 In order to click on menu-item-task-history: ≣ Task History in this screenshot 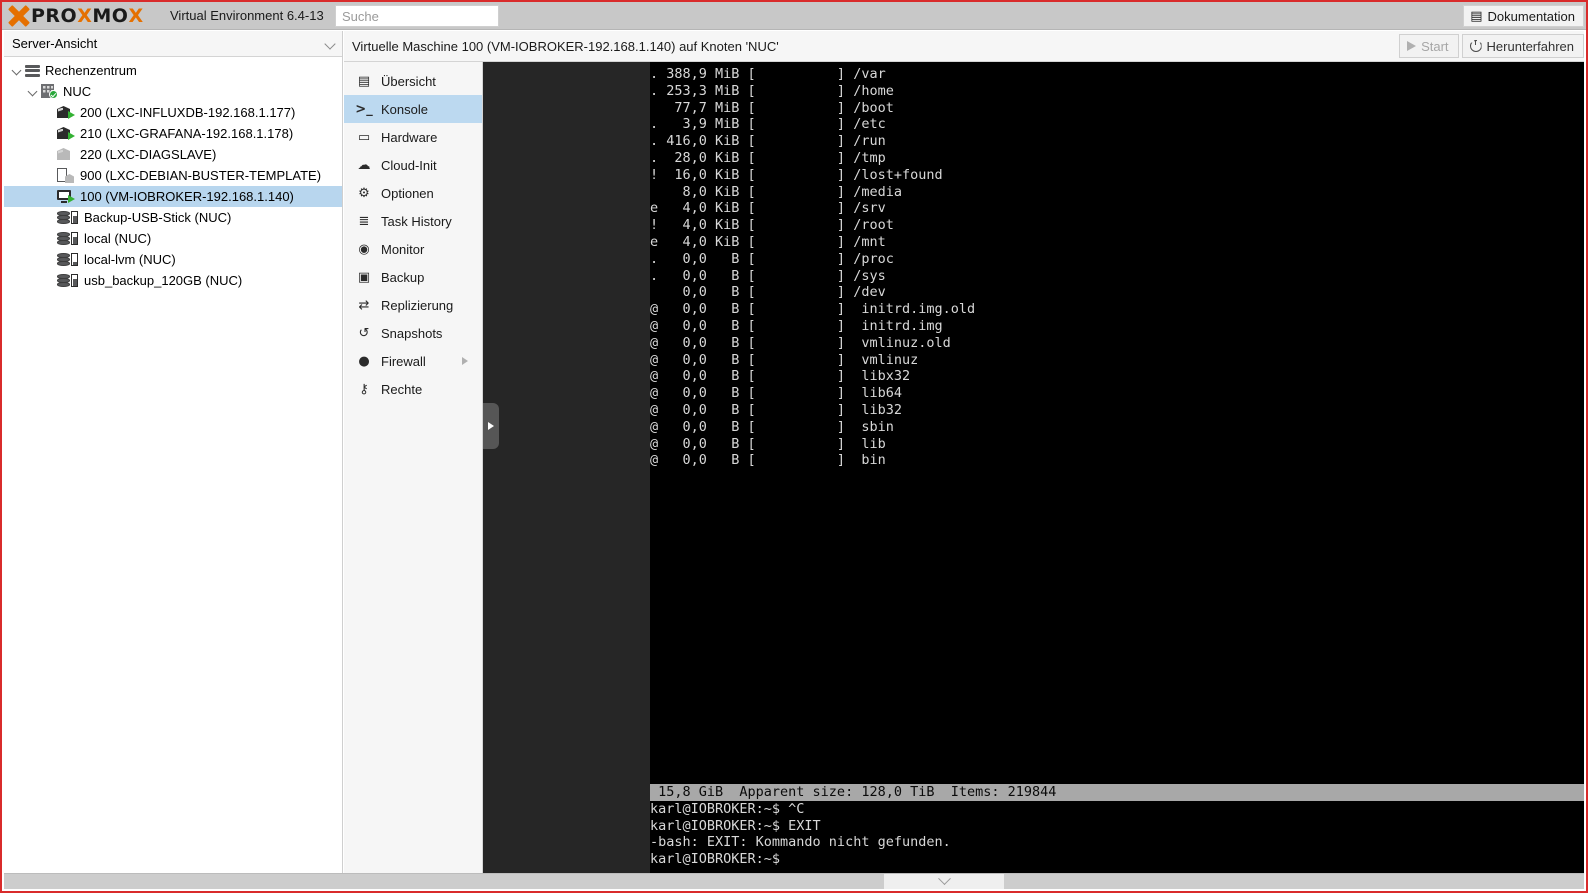, I will do `click(413, 221)`.